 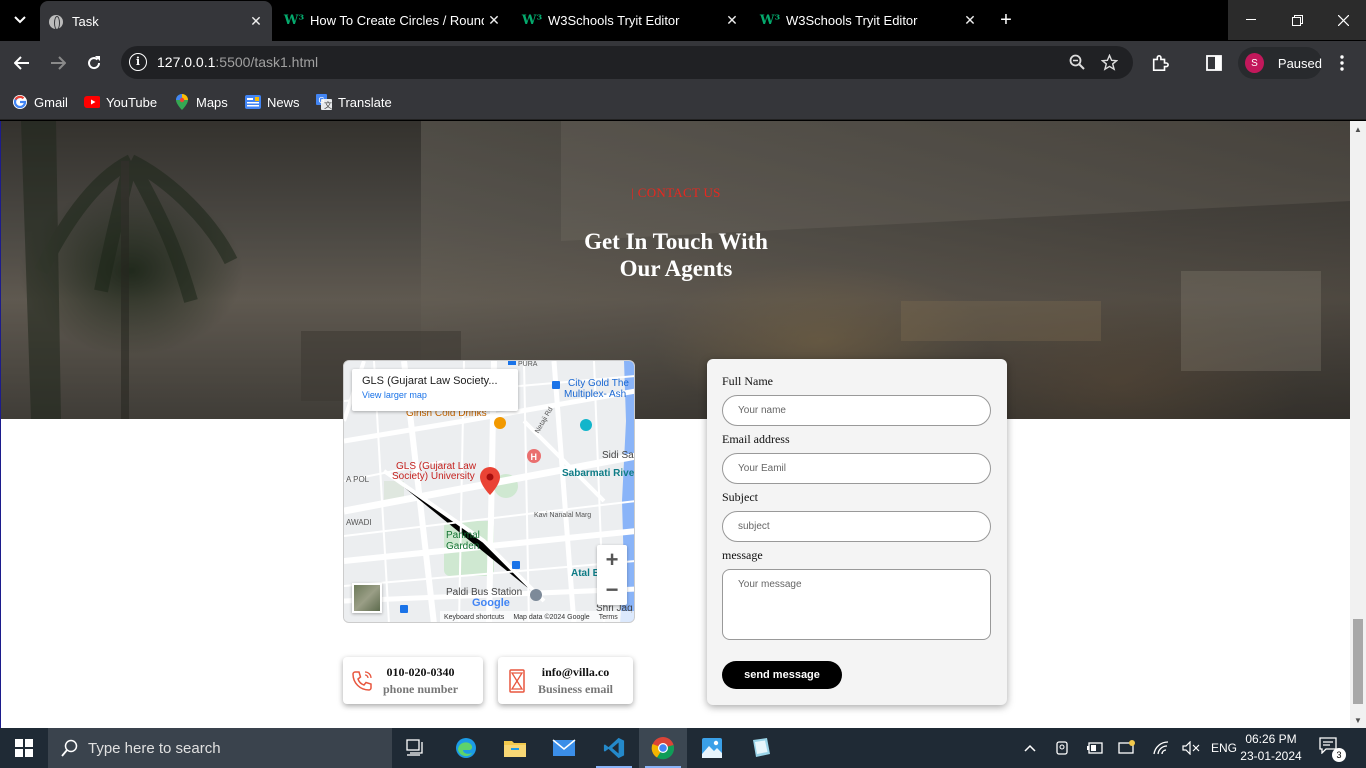 I want to click on email-input: Your Eamil, so click(x=856, y=468).